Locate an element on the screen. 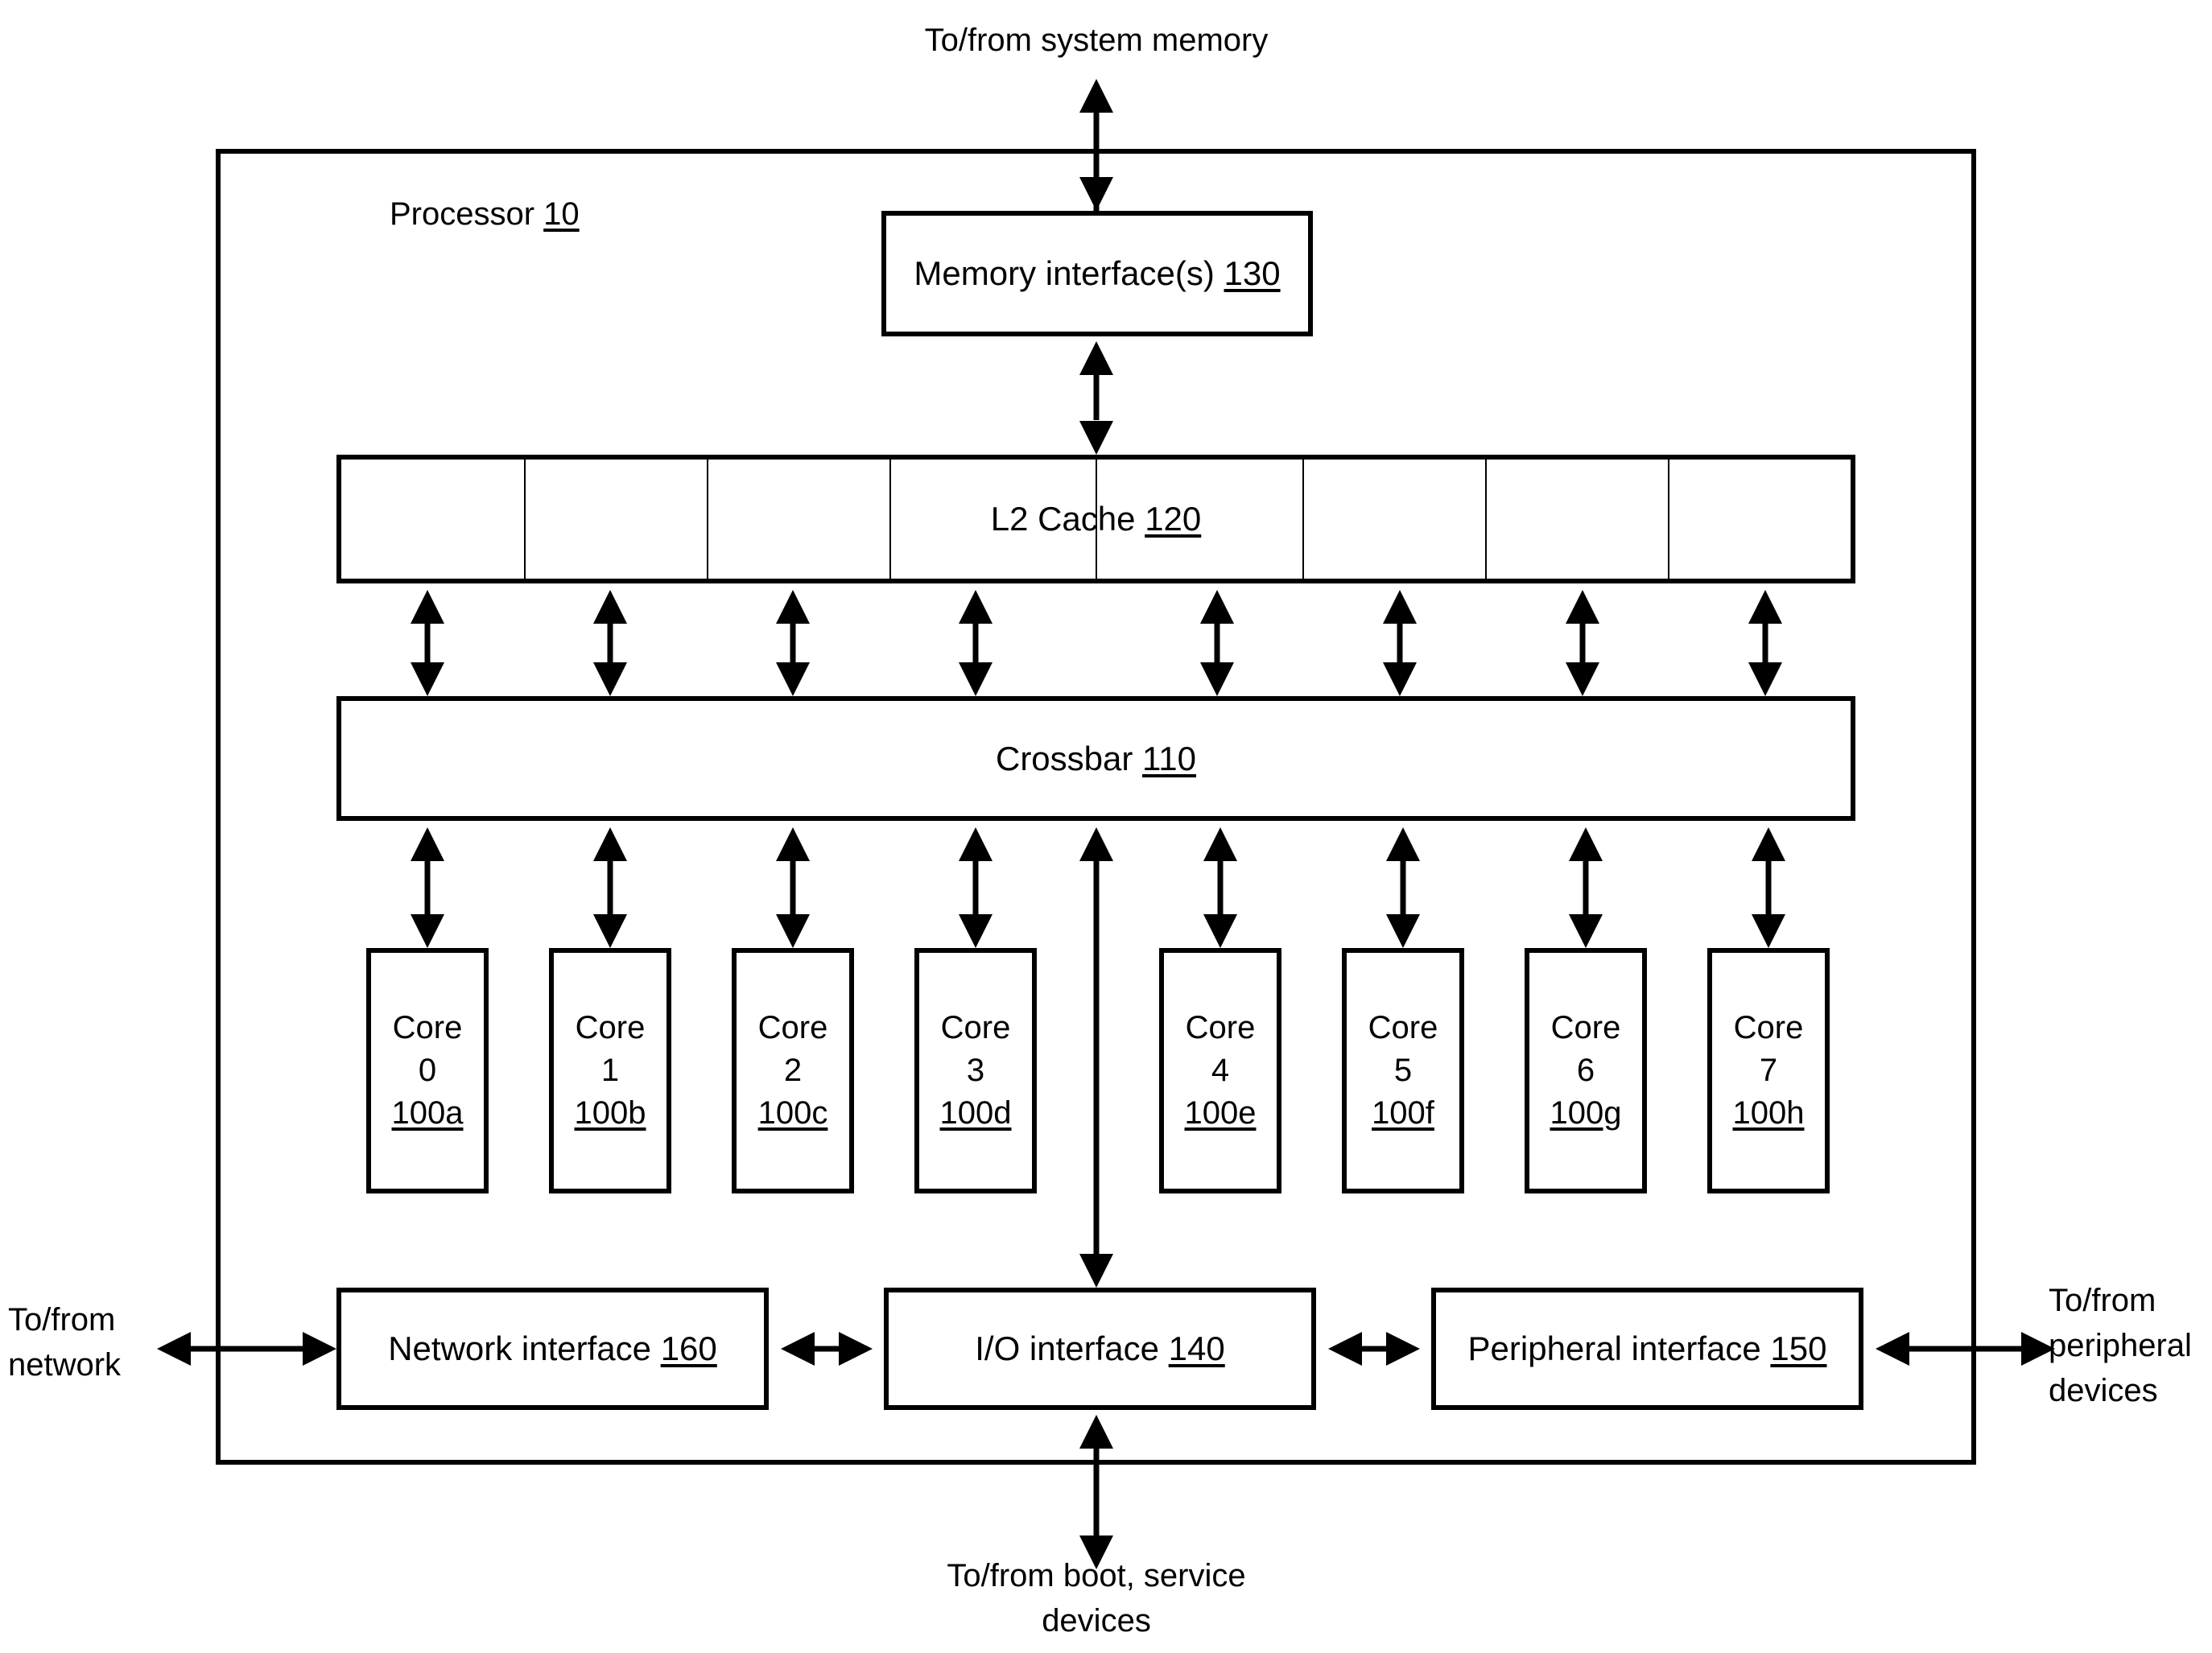 The width and height of the screenshot is (2212, 1653). memory-interface-text: Memory interface(s) is located at coordinates (1069, 273).